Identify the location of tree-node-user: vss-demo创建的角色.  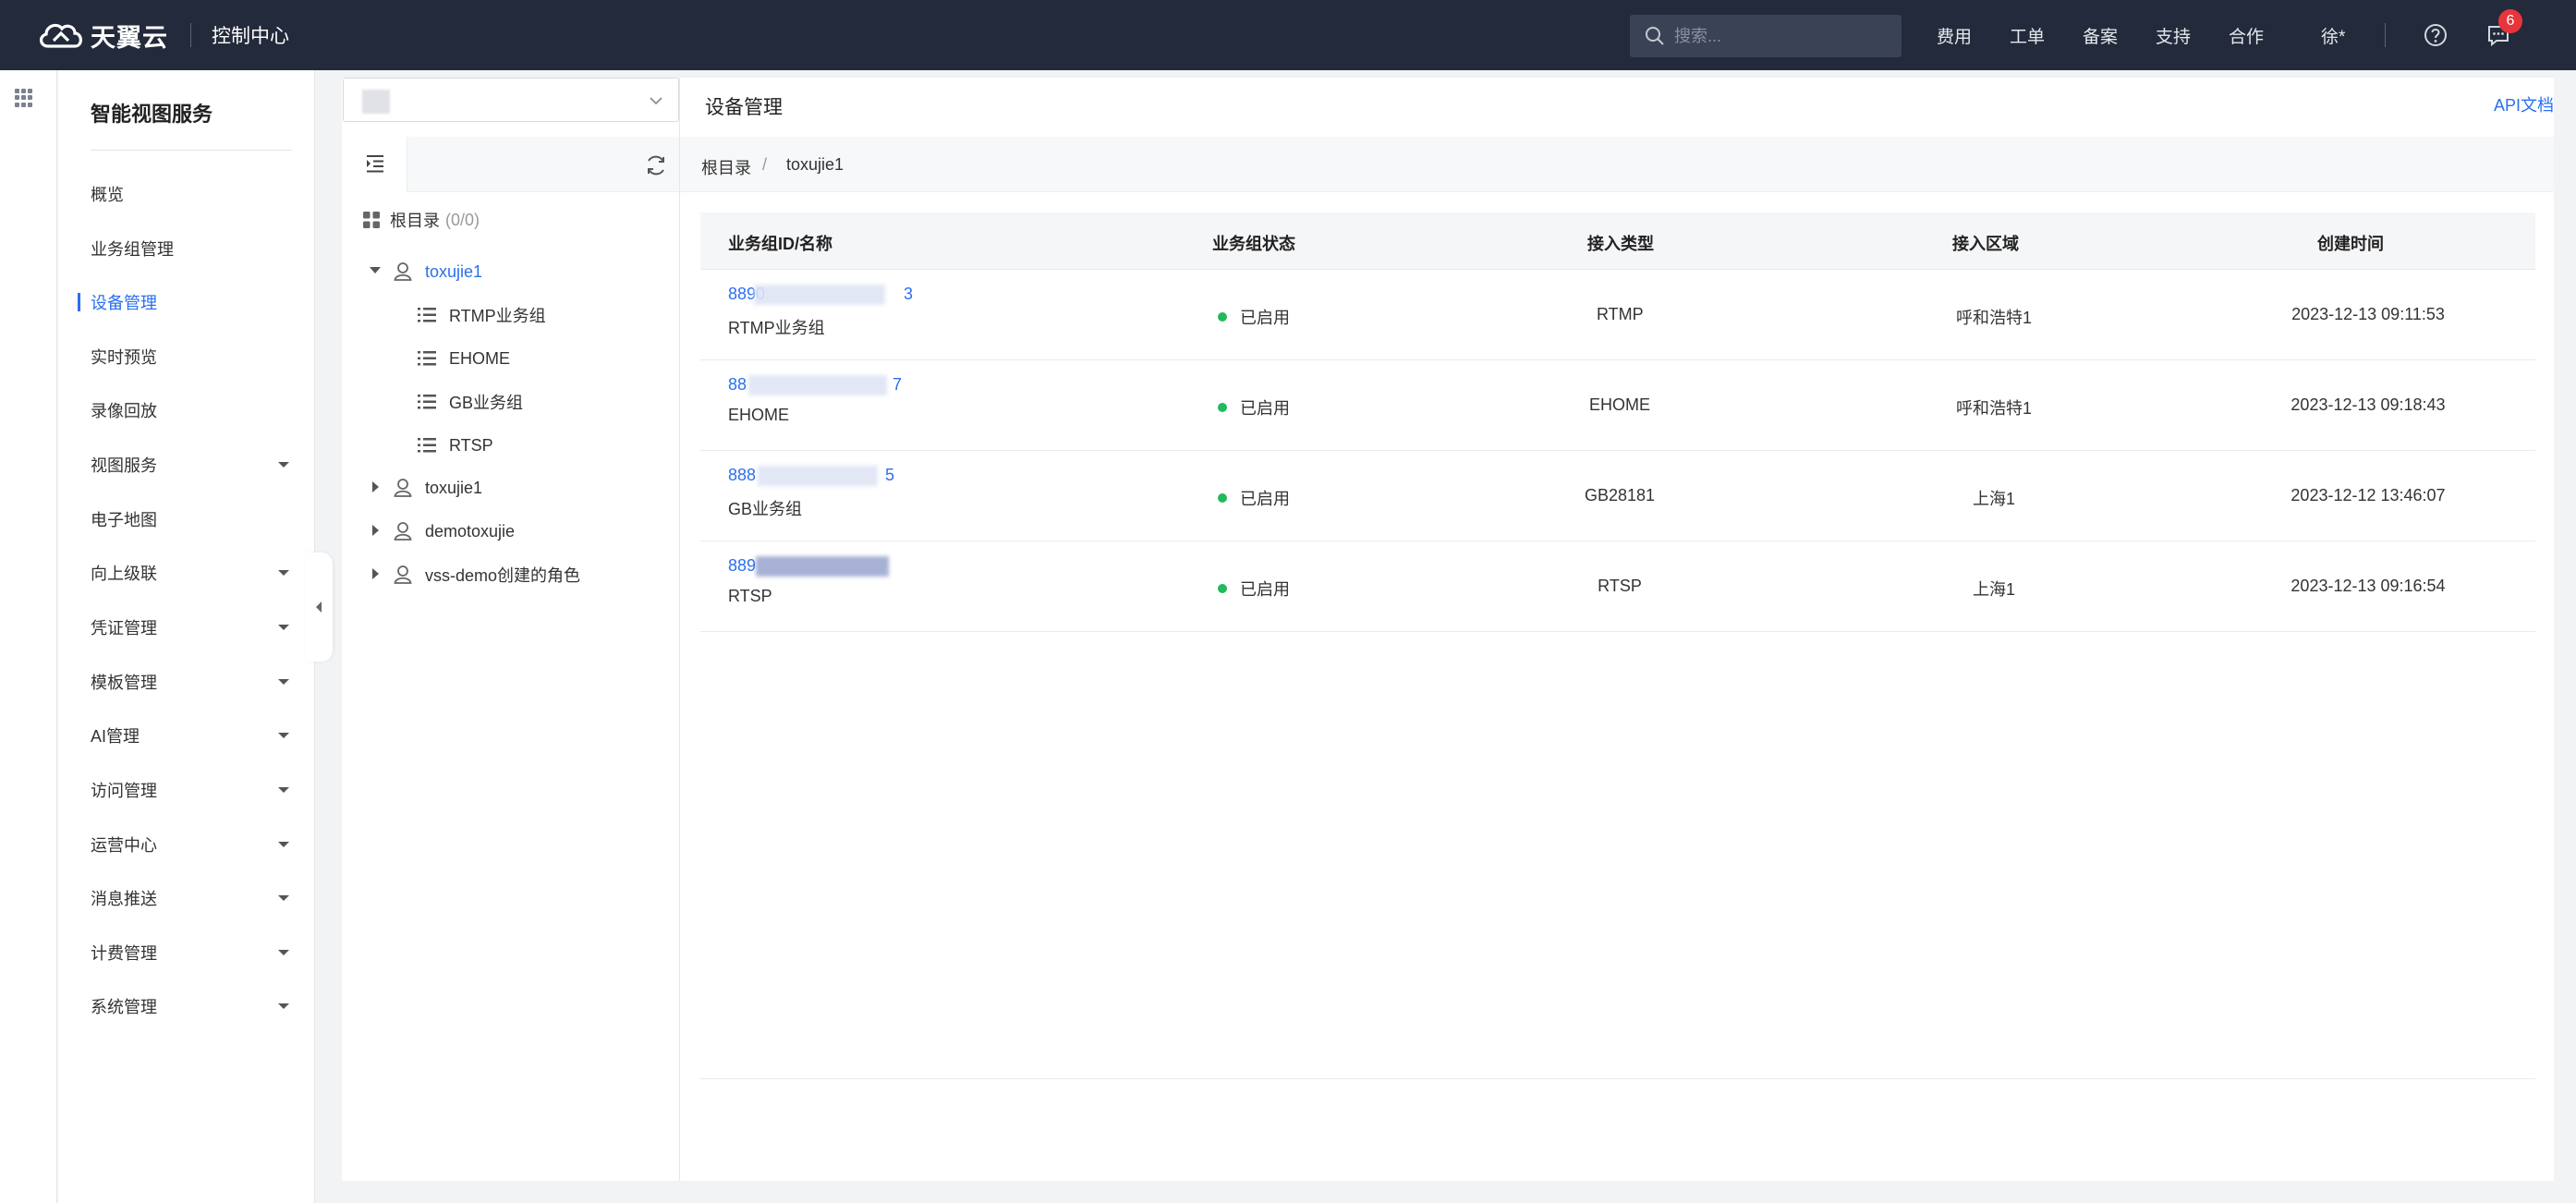
(487, 575).